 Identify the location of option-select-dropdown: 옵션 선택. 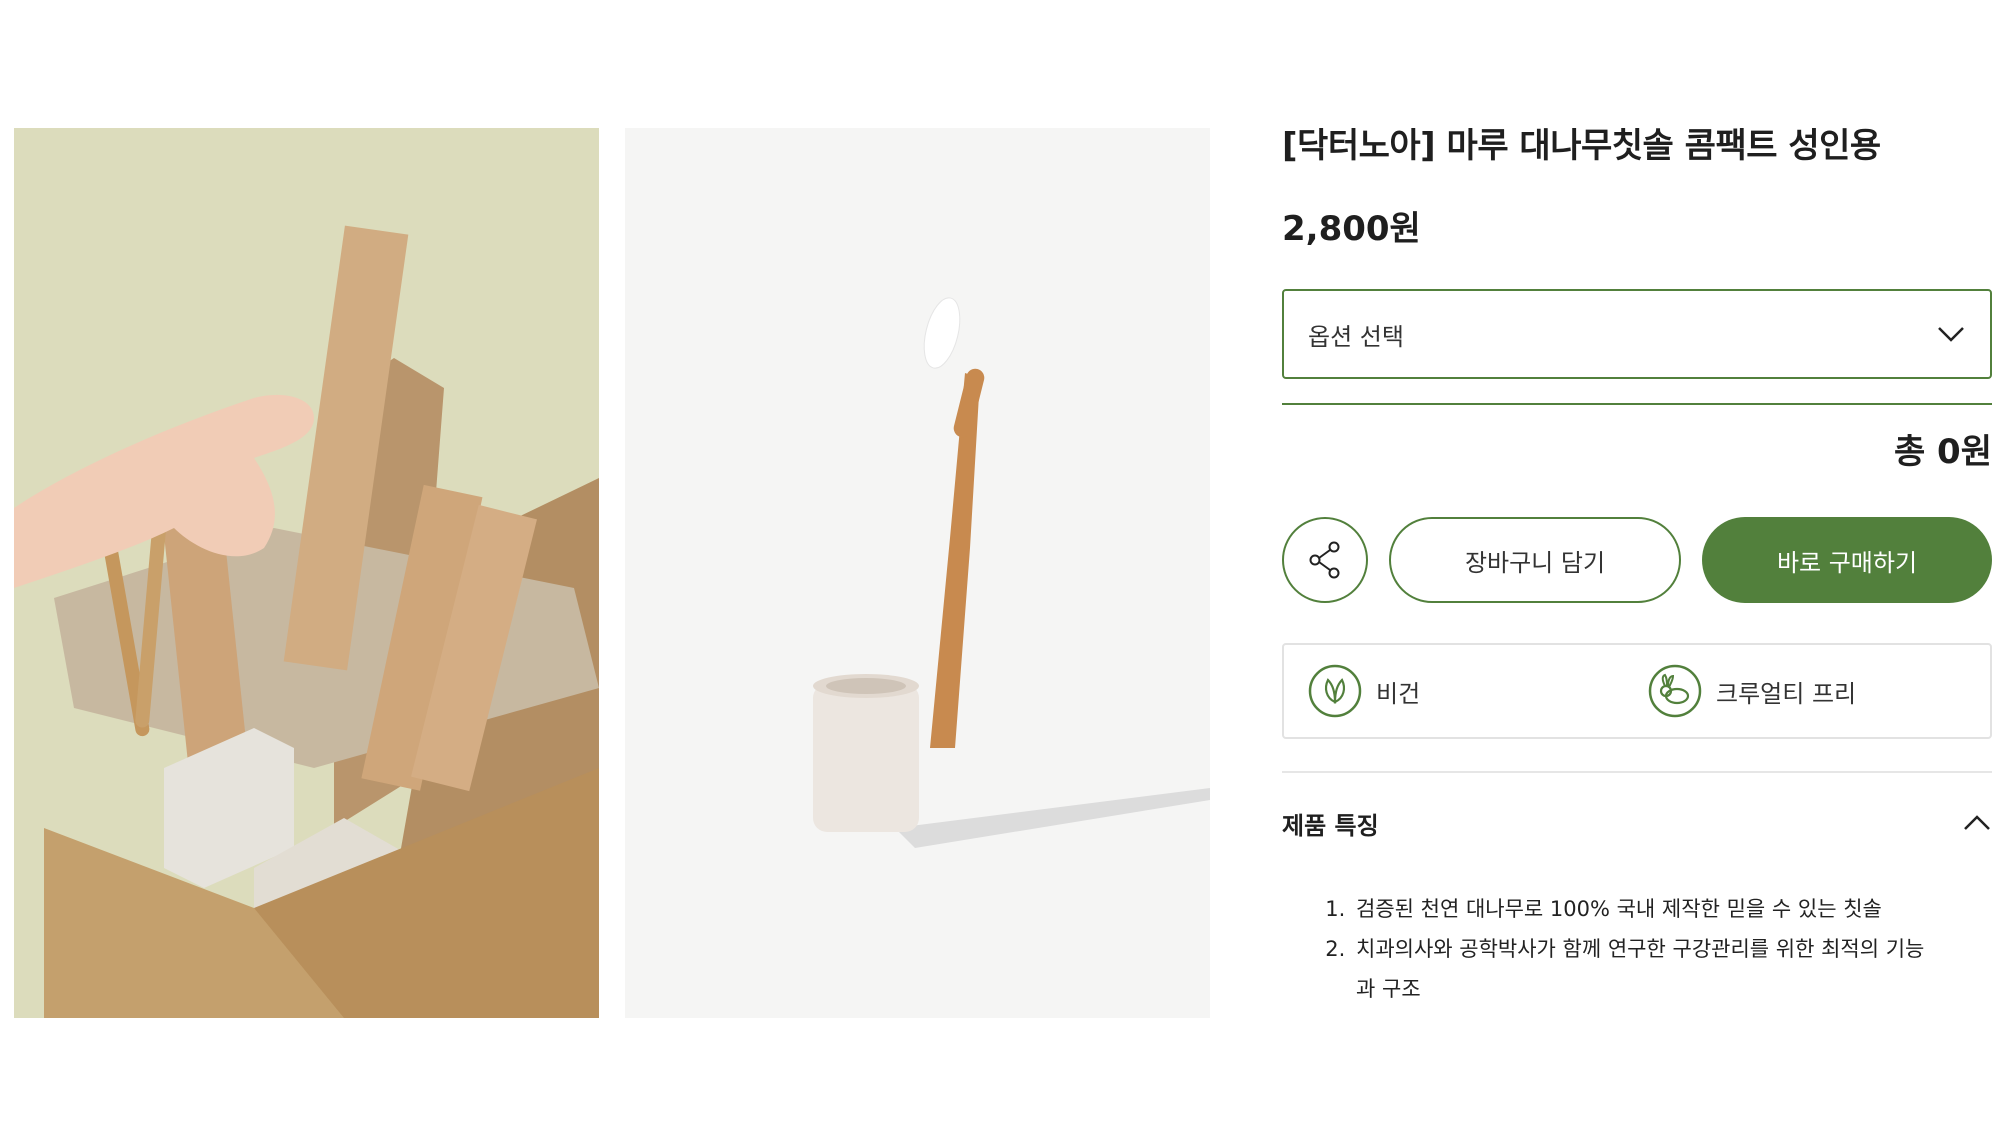
(1637, 334).